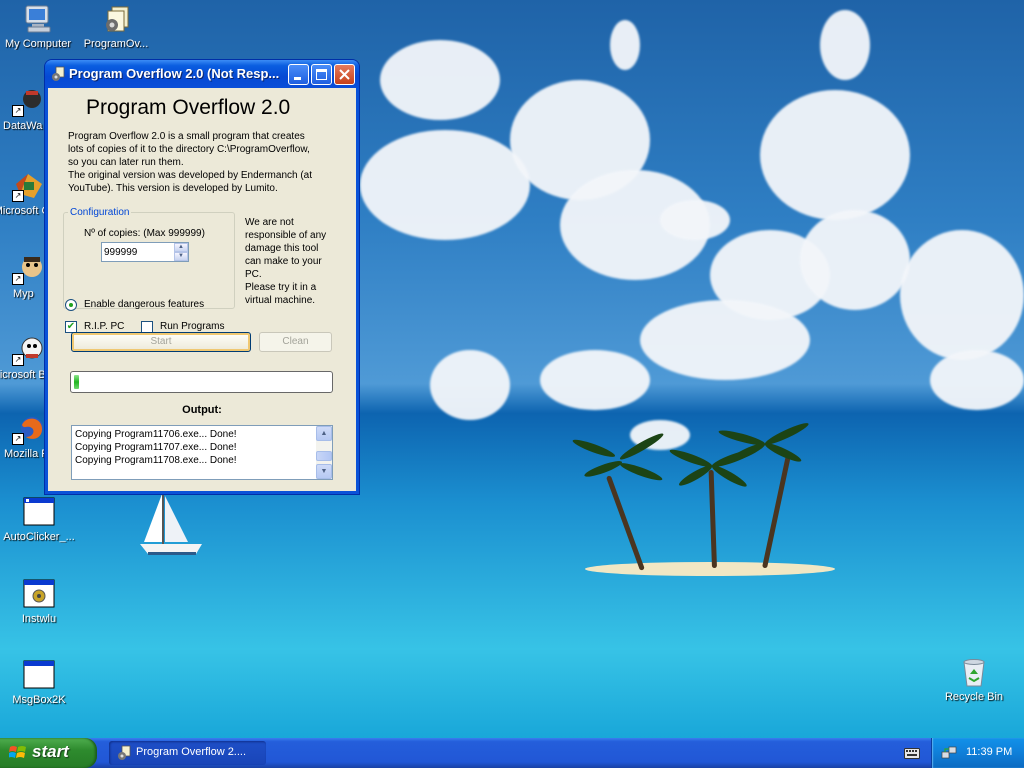 The image size is (1024, 768). What do you see at coordinates (134, 252) in the screenshot?
I see `copies-input` at bounding box center [134, 252].